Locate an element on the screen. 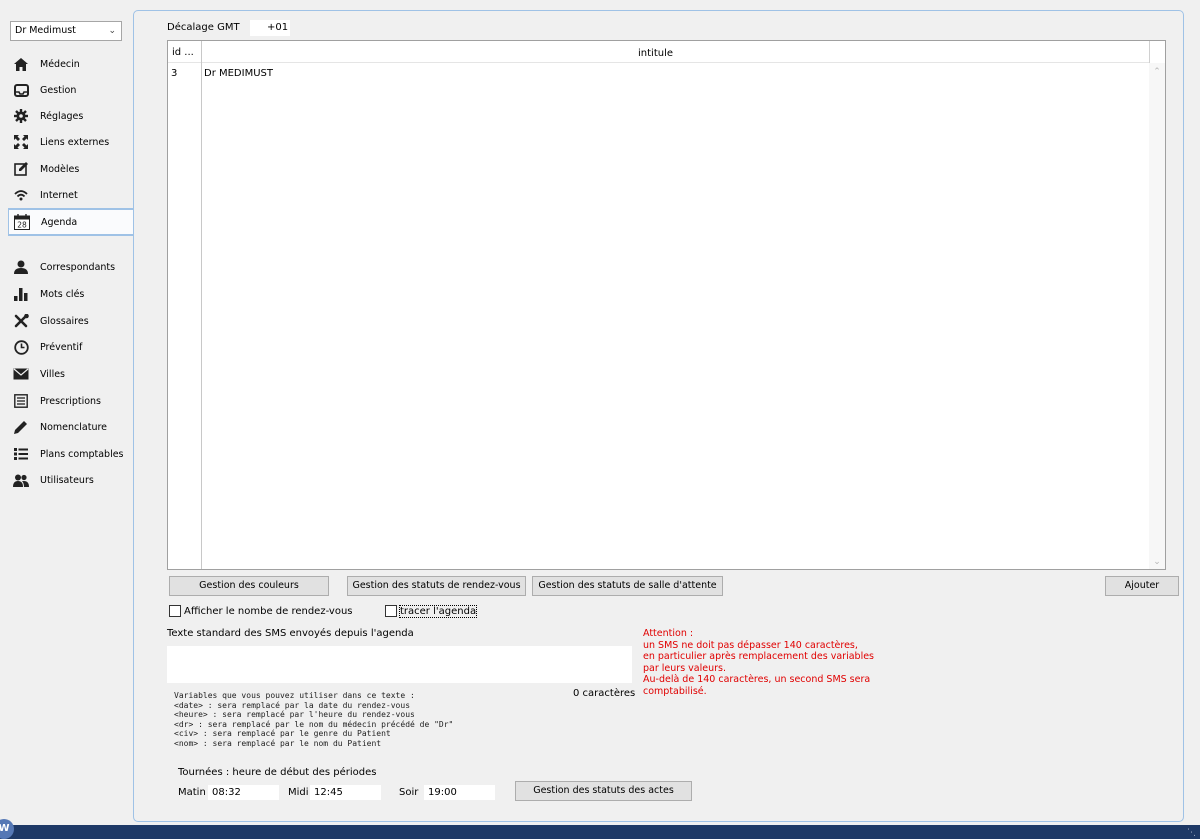 The image size is (1200, 839). sidebar-item-label: Correspondants is located at coordinates (78, 267).